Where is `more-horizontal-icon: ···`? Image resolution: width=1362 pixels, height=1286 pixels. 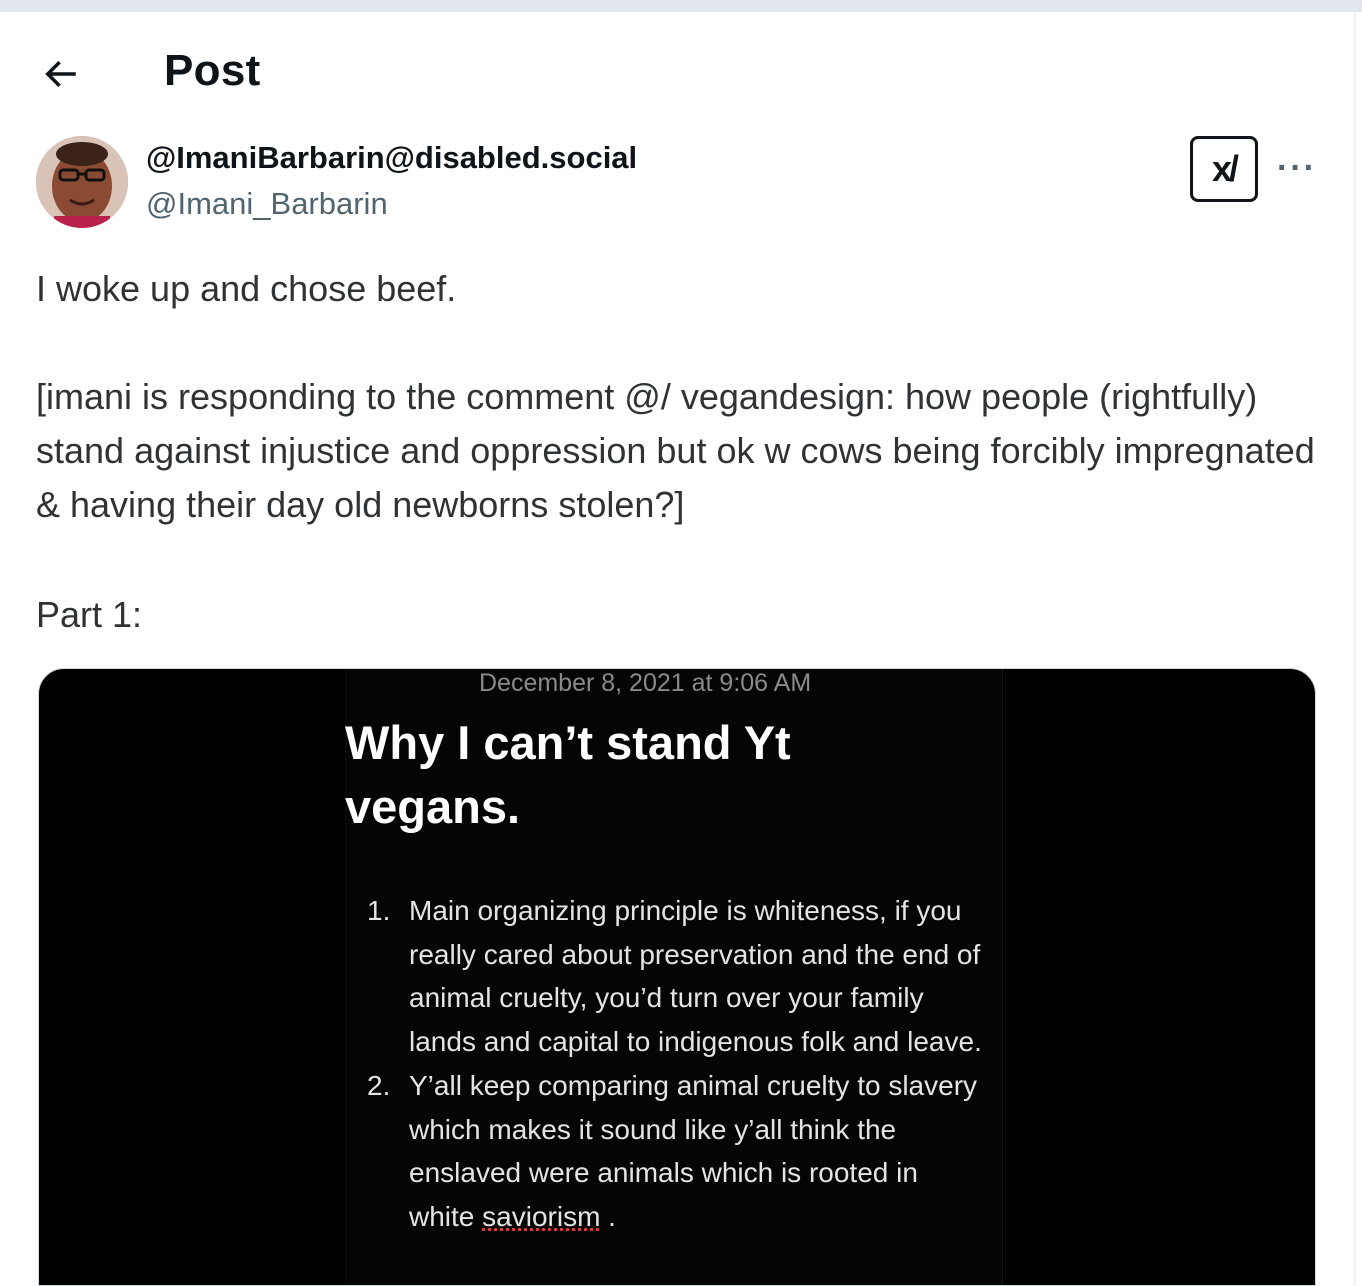
more-horizontal-icon: ··· is located at coordinates (1297, 168).